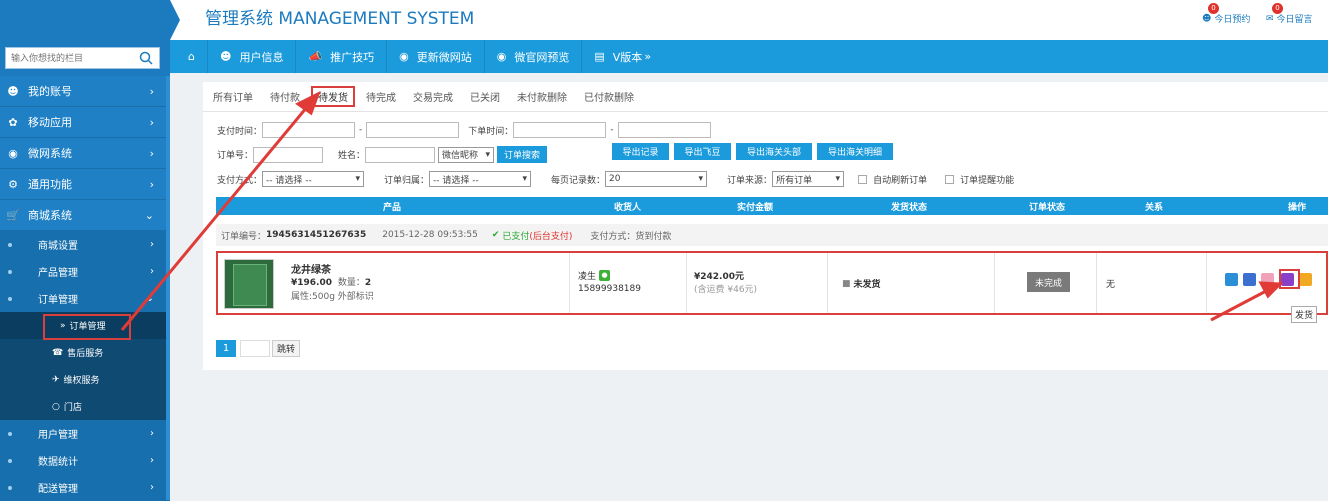 The image size is (1328, 501). I want to click on page-1-button: 1, so click(226, 348).